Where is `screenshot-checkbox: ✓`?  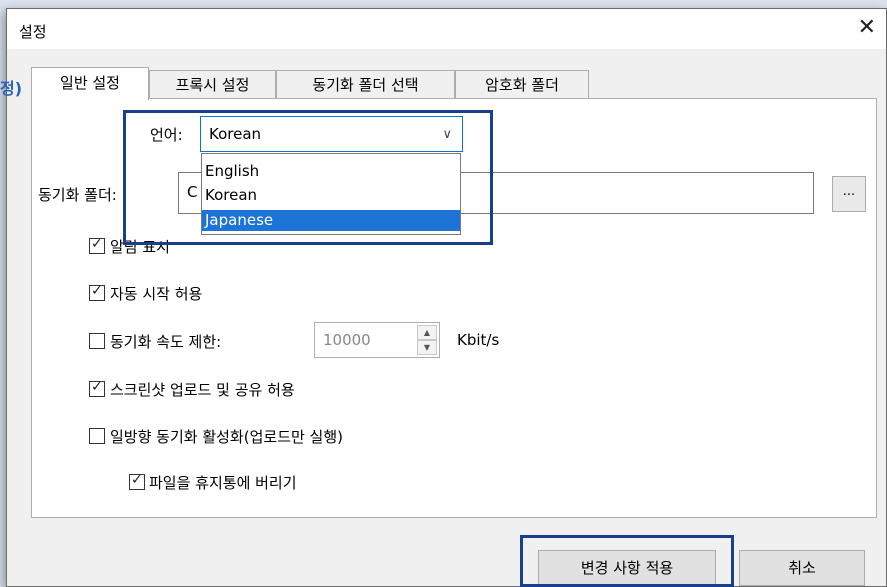
screenshot-checkbox: ✓ is located at coordinates (97, 388).